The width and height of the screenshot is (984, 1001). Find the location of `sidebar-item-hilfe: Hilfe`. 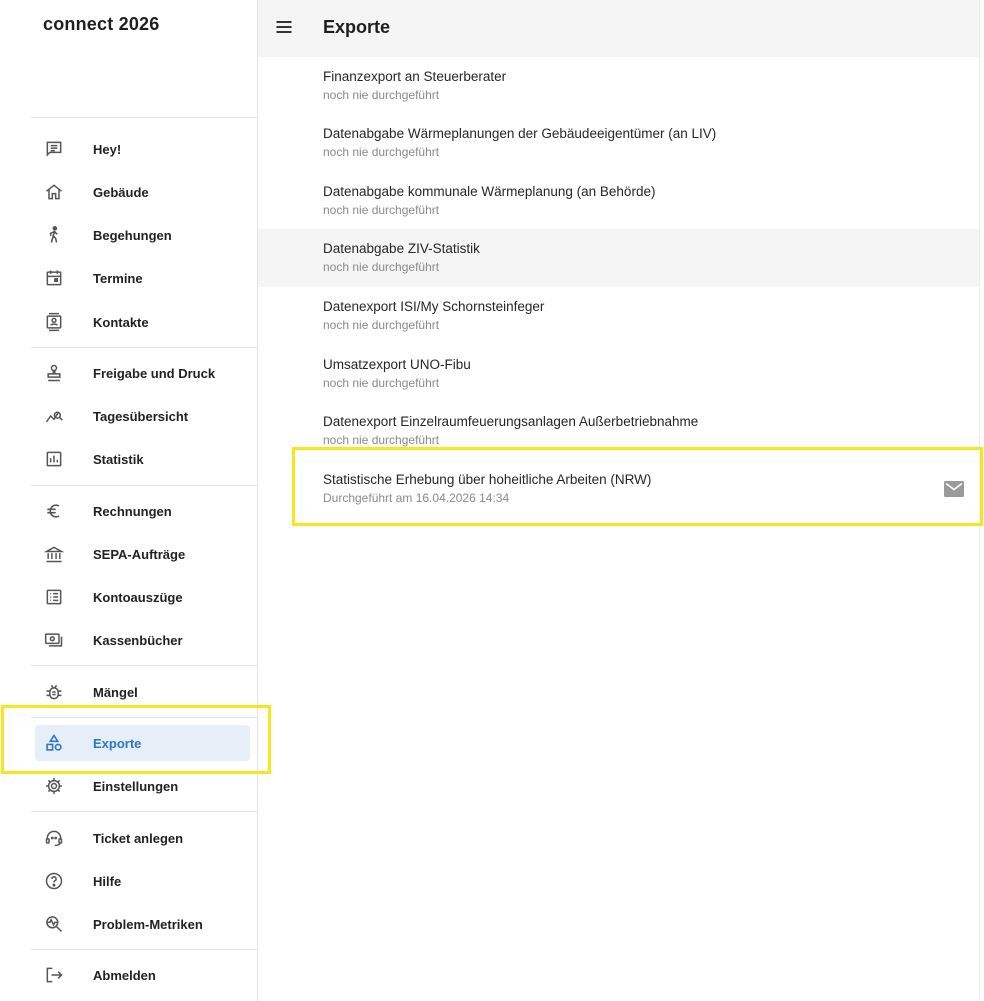

sidebar-item-hilfe: Hilfe is located at coordinates (142, 881).